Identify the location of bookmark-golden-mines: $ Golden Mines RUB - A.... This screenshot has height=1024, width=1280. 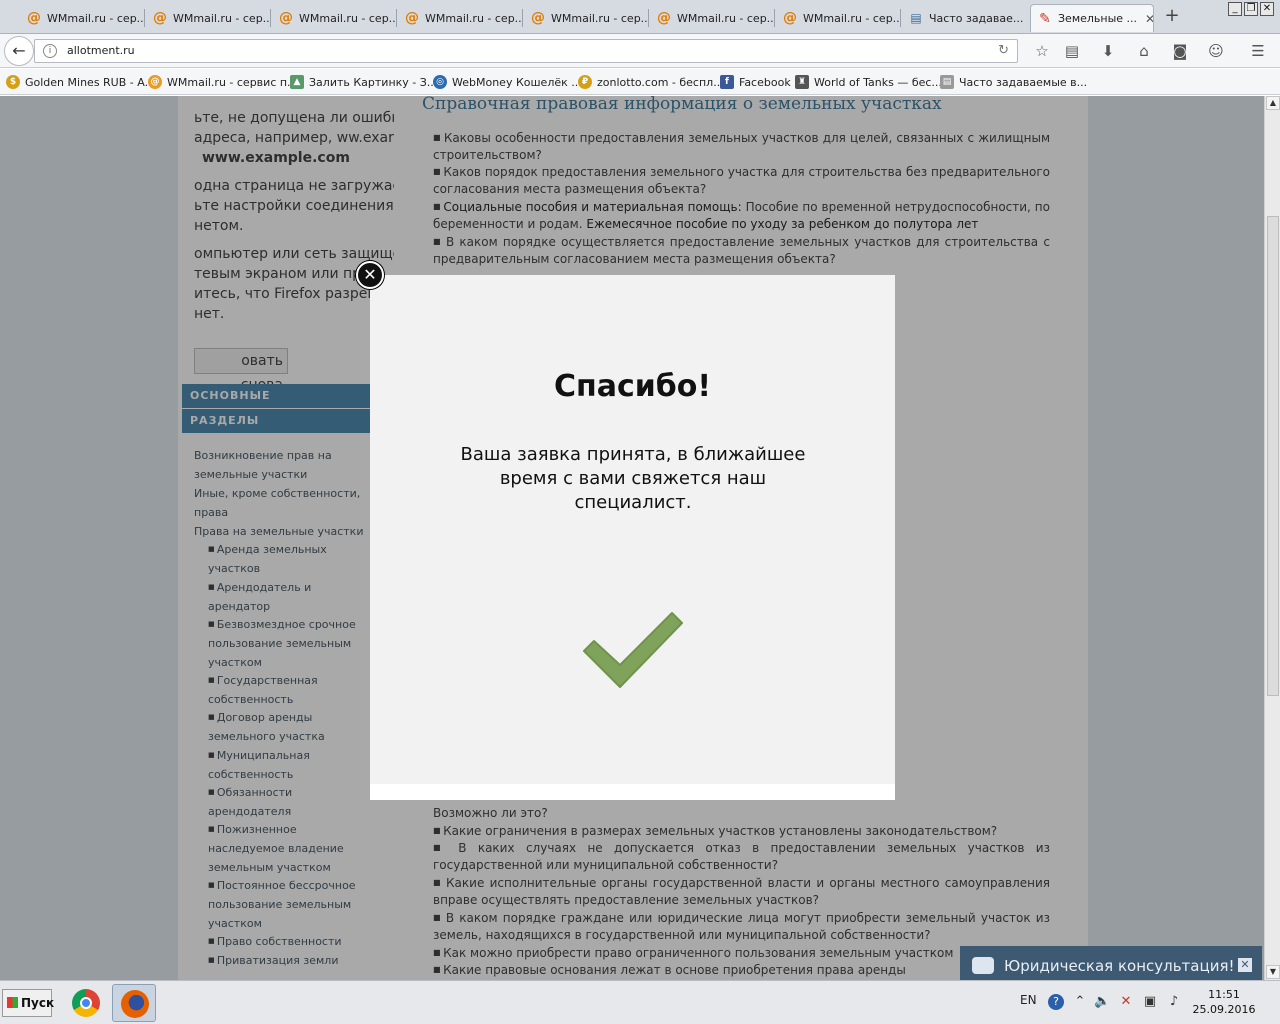
(80, 82).